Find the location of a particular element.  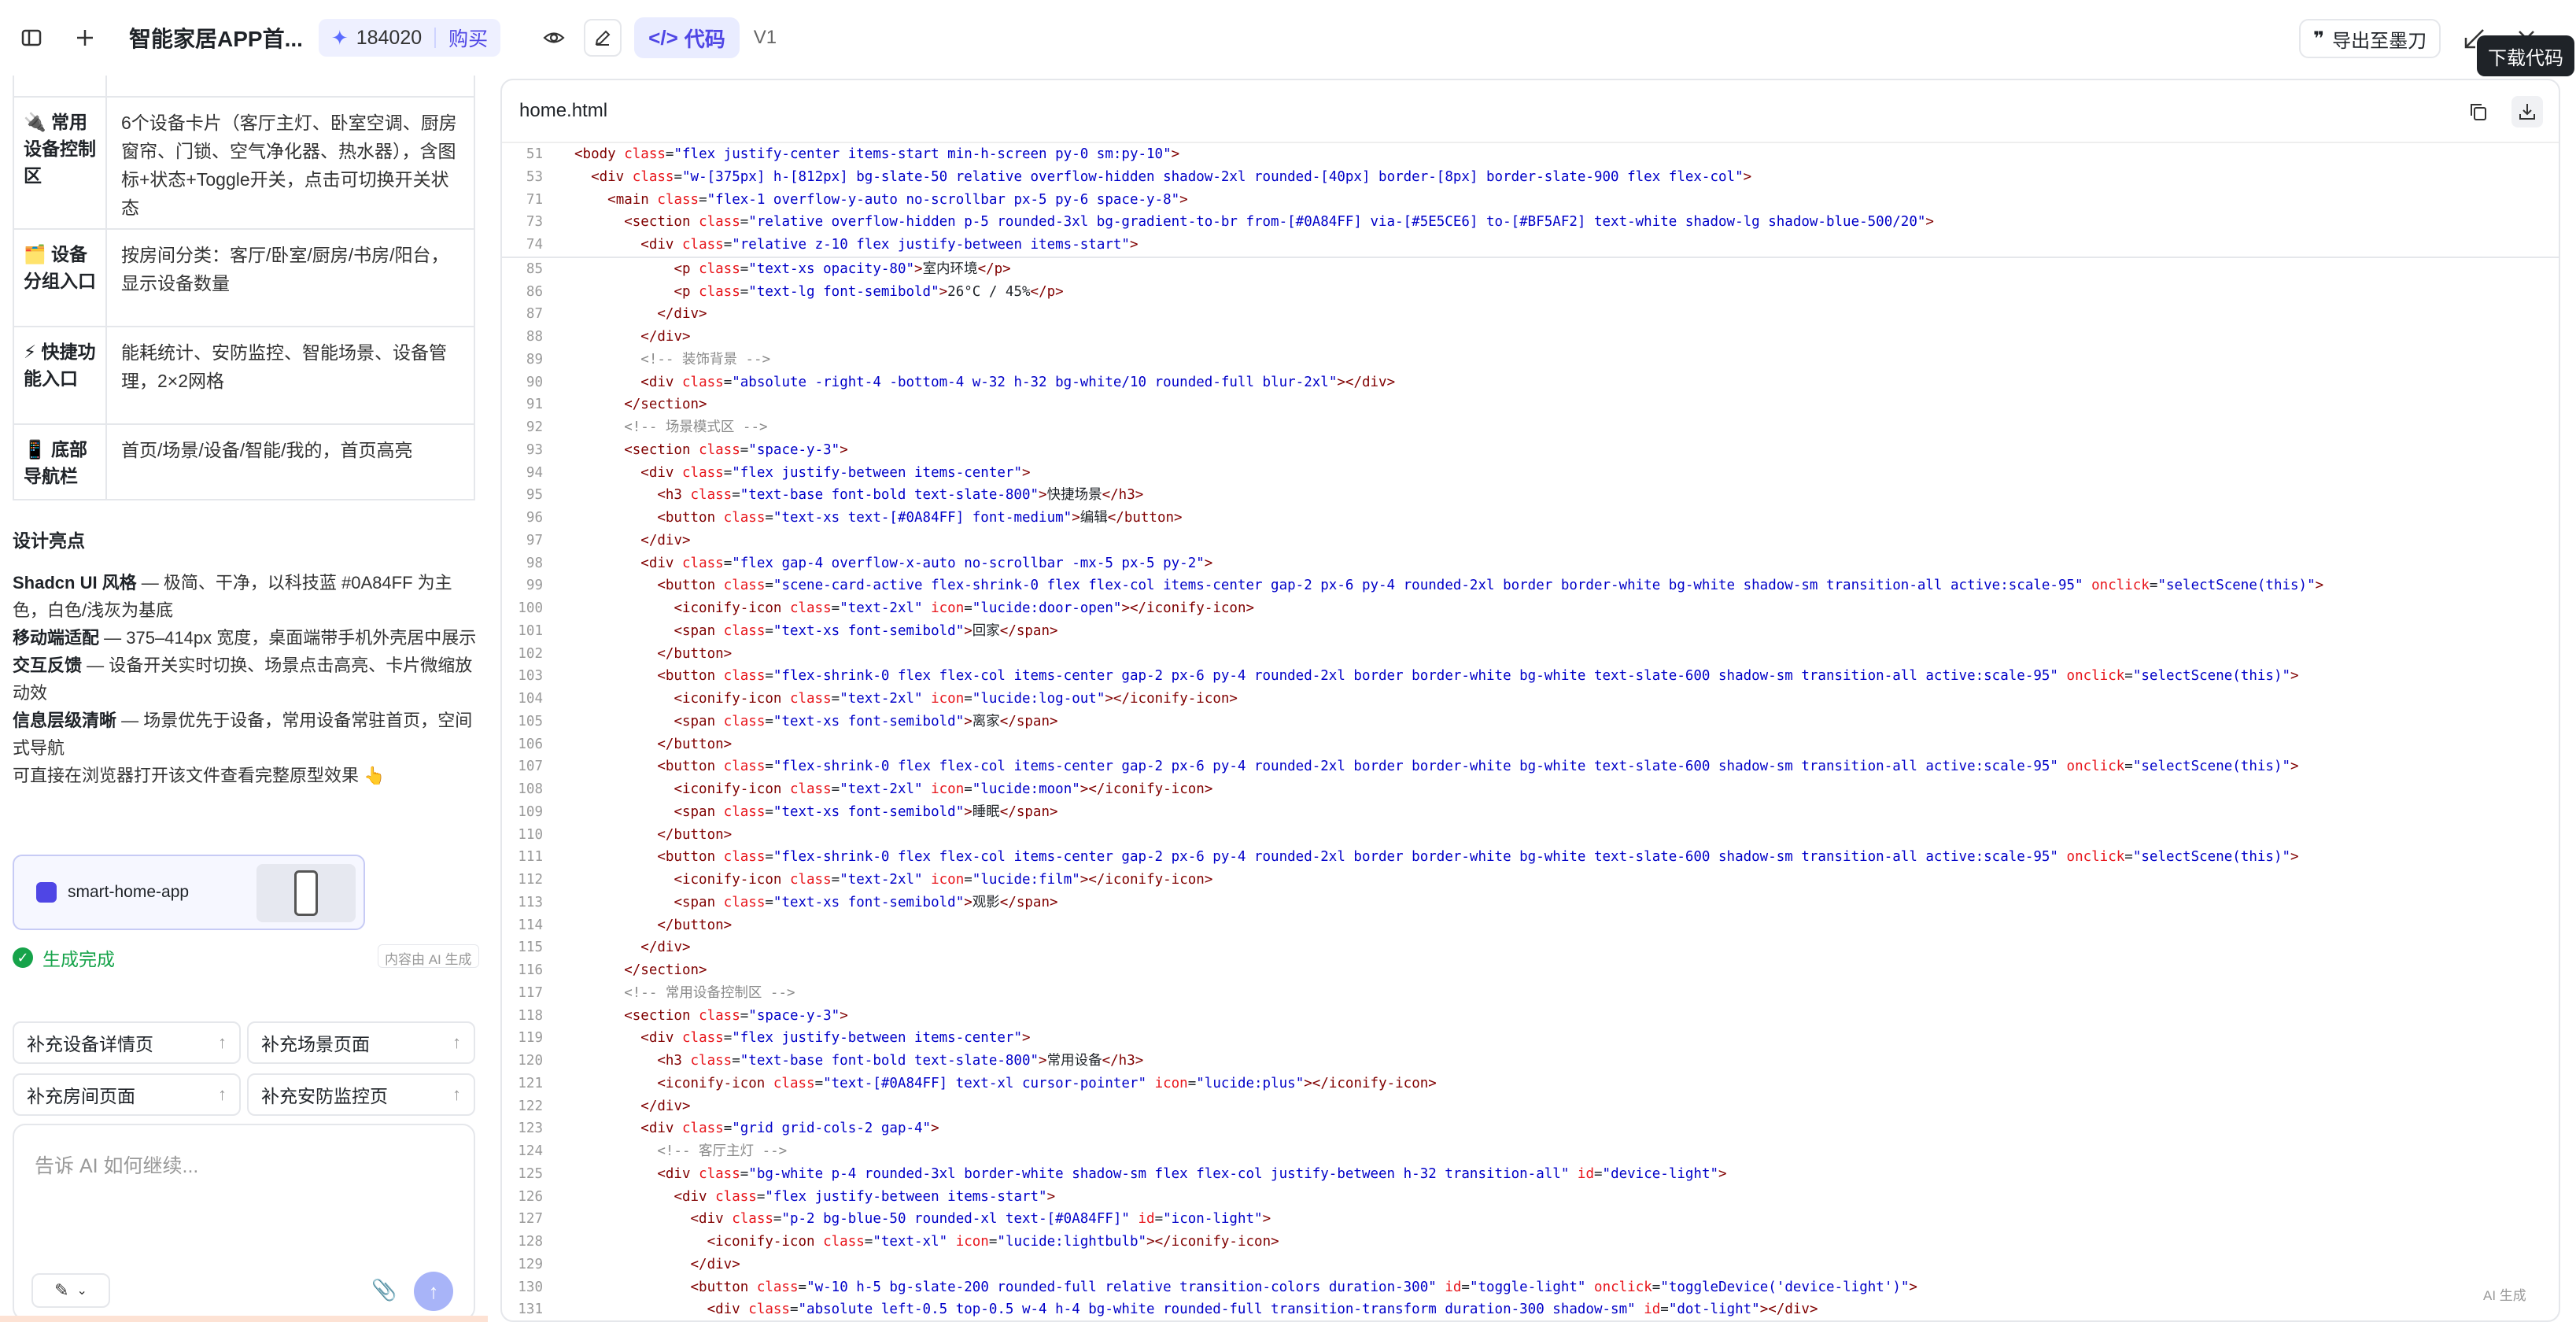

line-number: 85 is located at coordinates (534, 268).